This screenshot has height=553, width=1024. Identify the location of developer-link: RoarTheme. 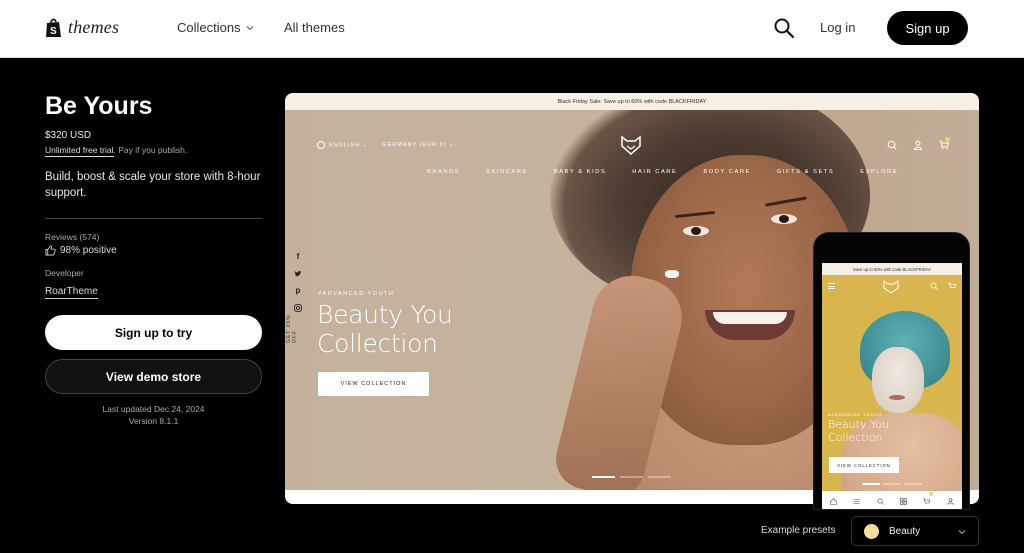
(71, 292).